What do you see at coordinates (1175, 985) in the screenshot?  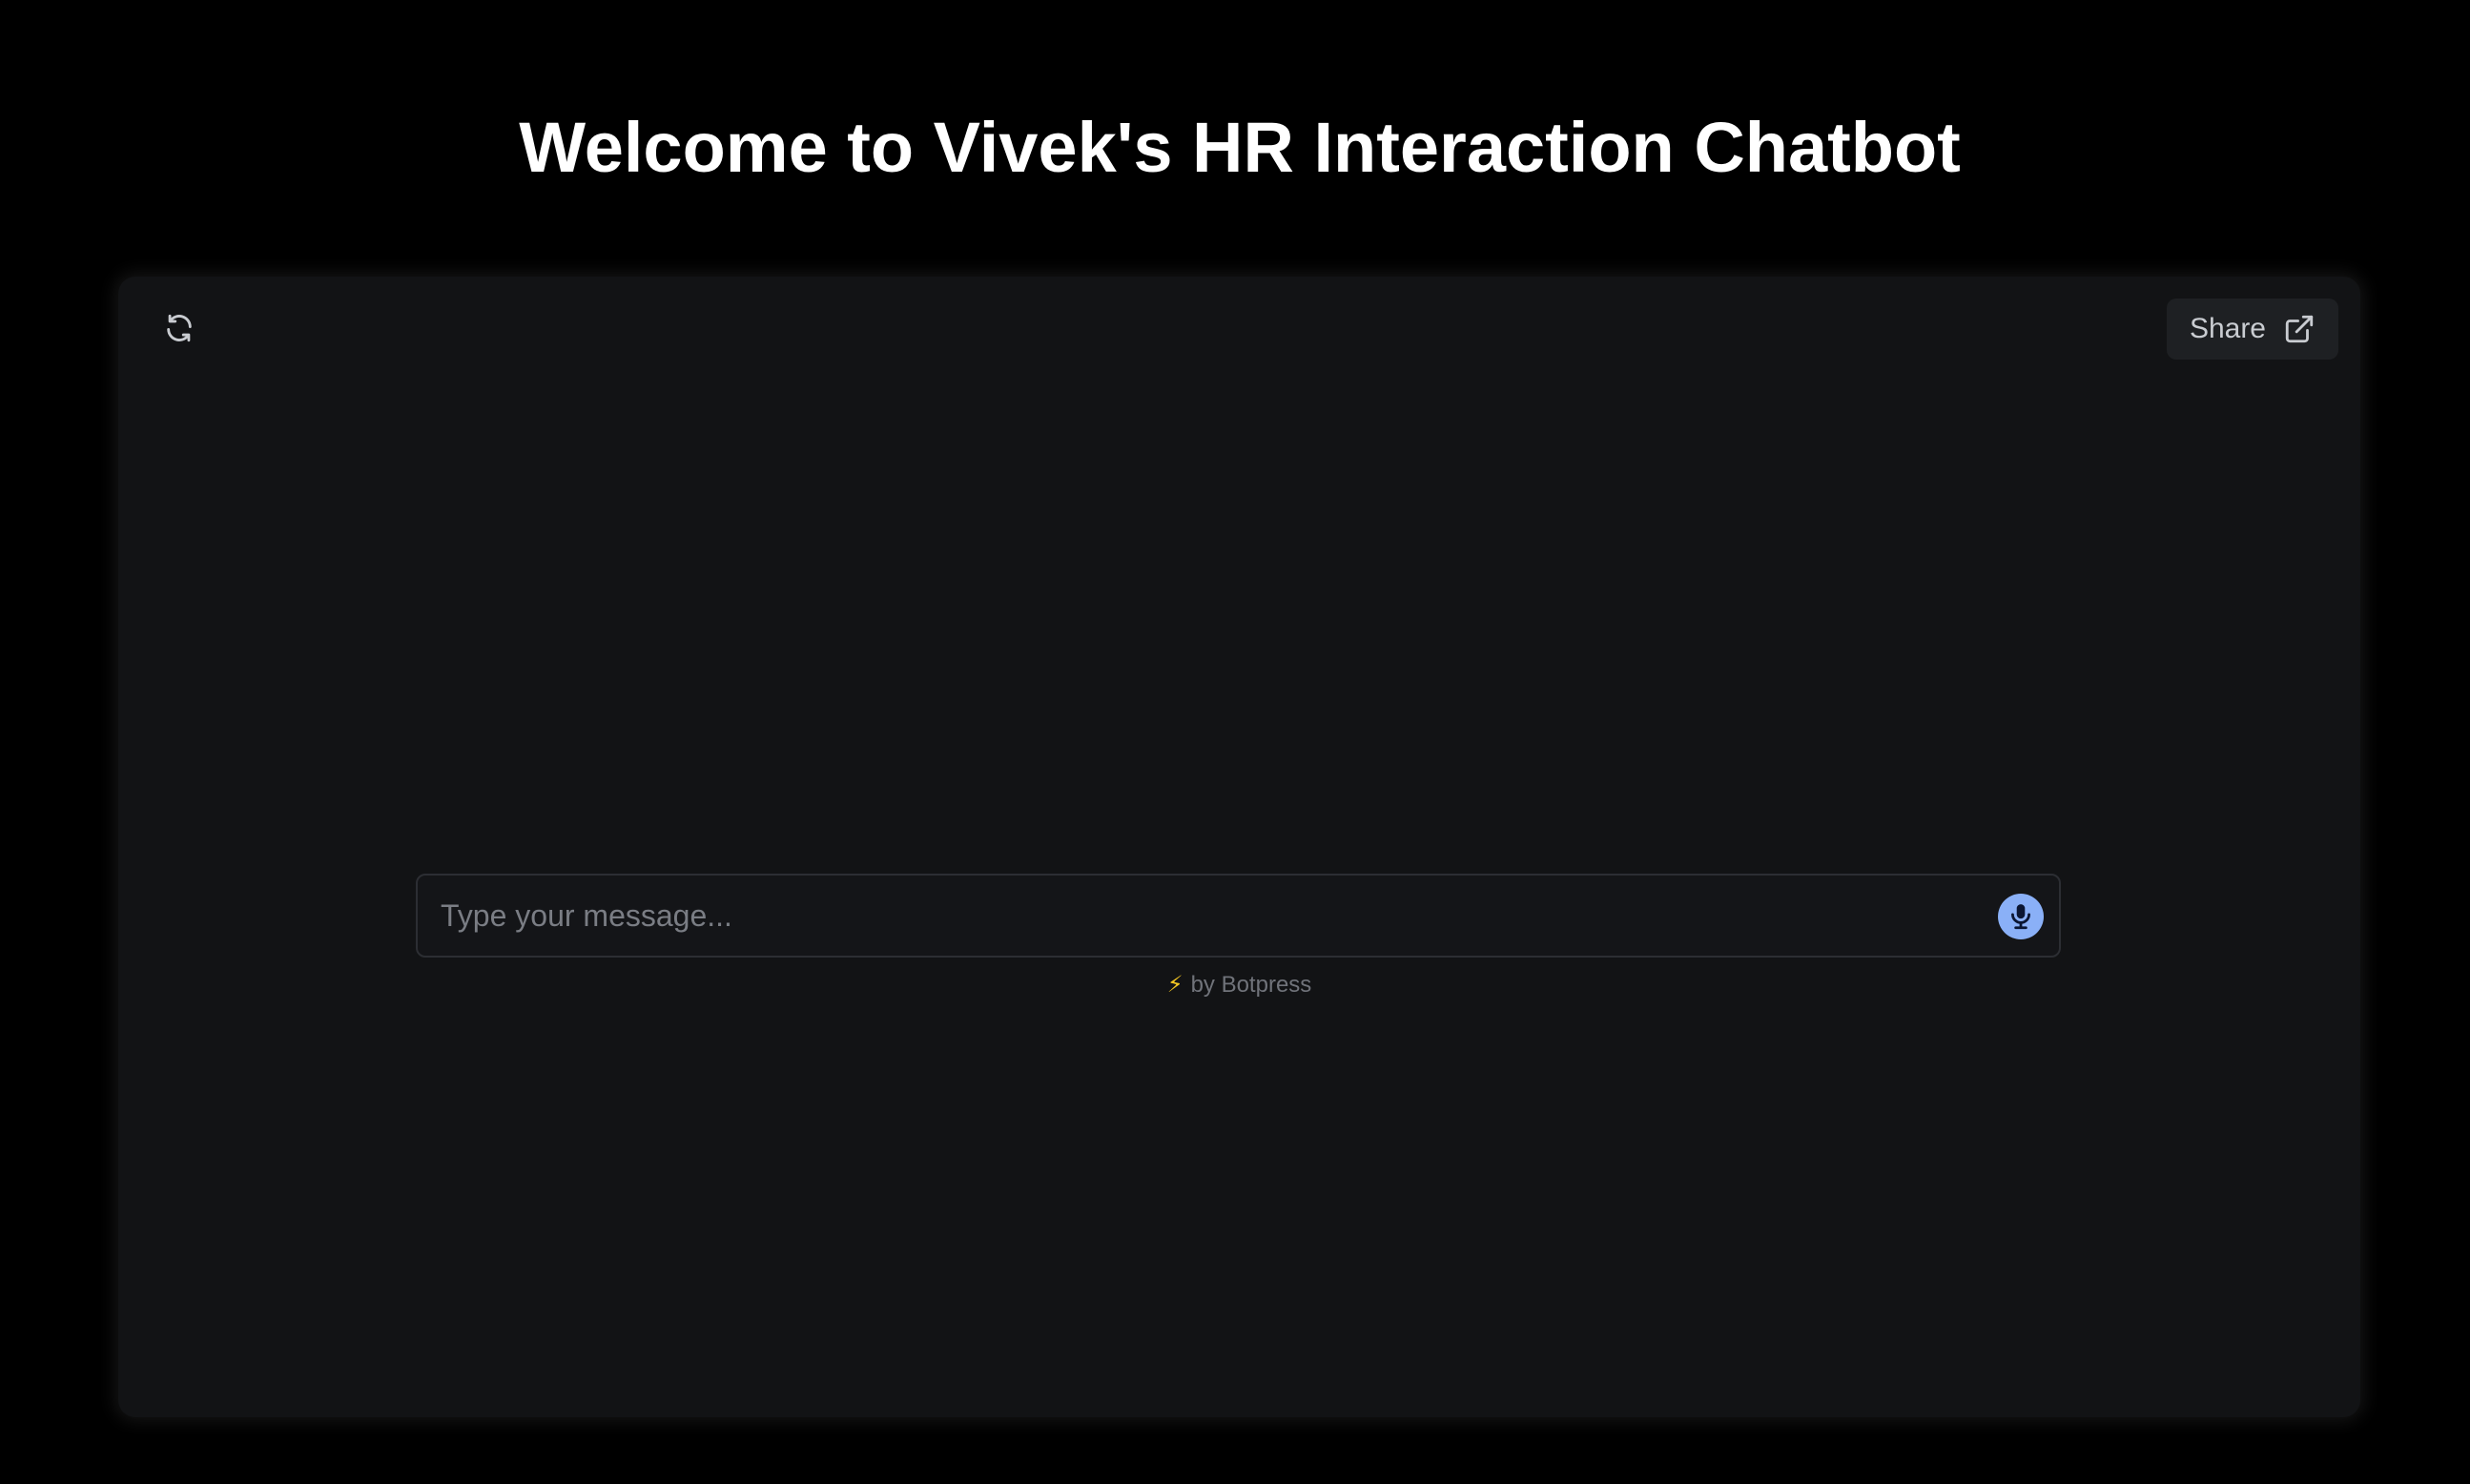 I see `lightning-bolt-icon: ⚡` at bounding box center [1175, 985].